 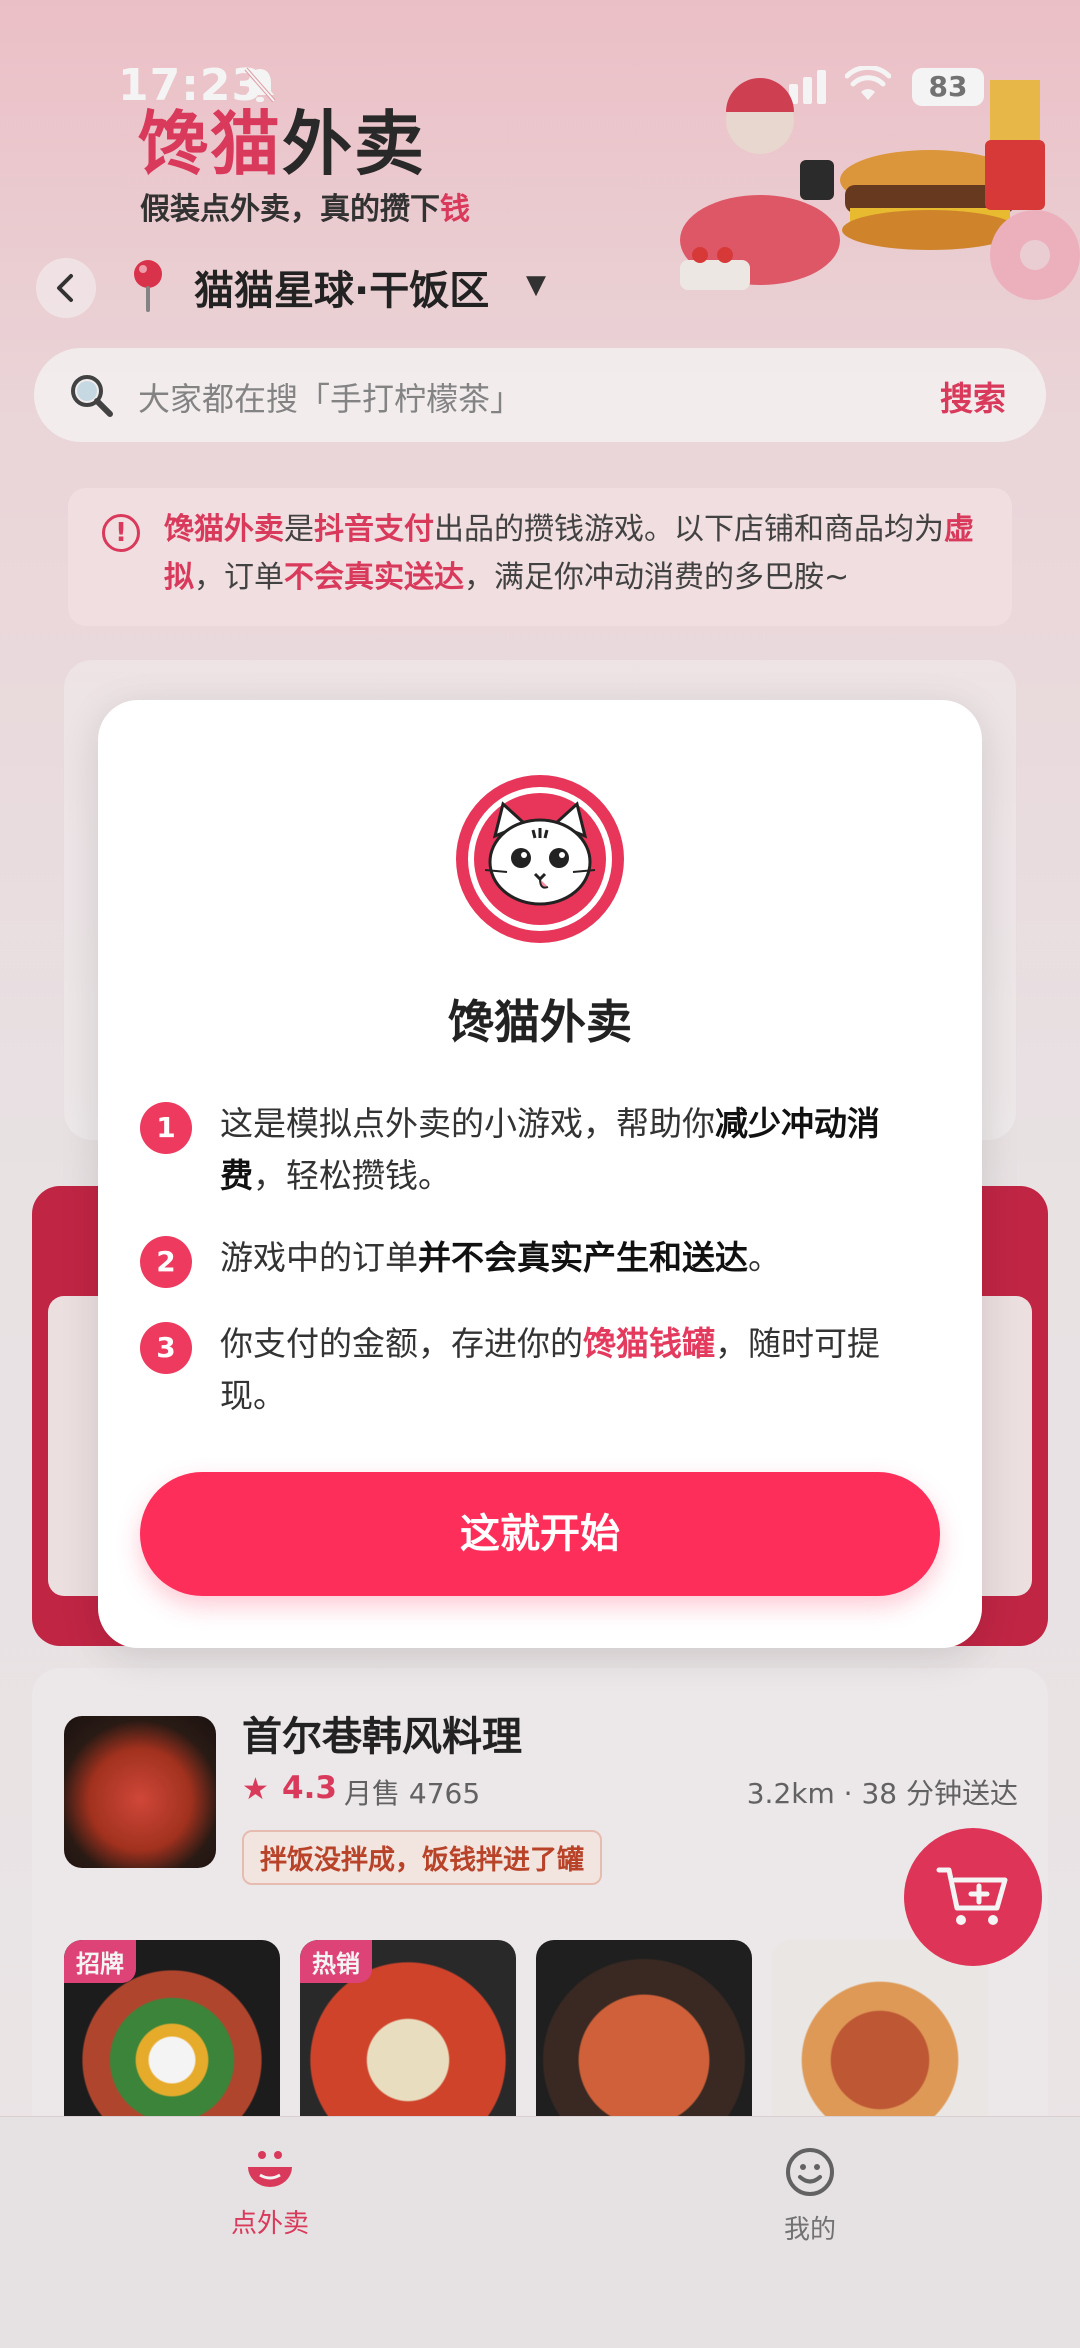 What do you see at coordinates (540, 1022) in the screenshot?
I see `modal-title: 馋猫外卖` at bounding box center [540, 1022].